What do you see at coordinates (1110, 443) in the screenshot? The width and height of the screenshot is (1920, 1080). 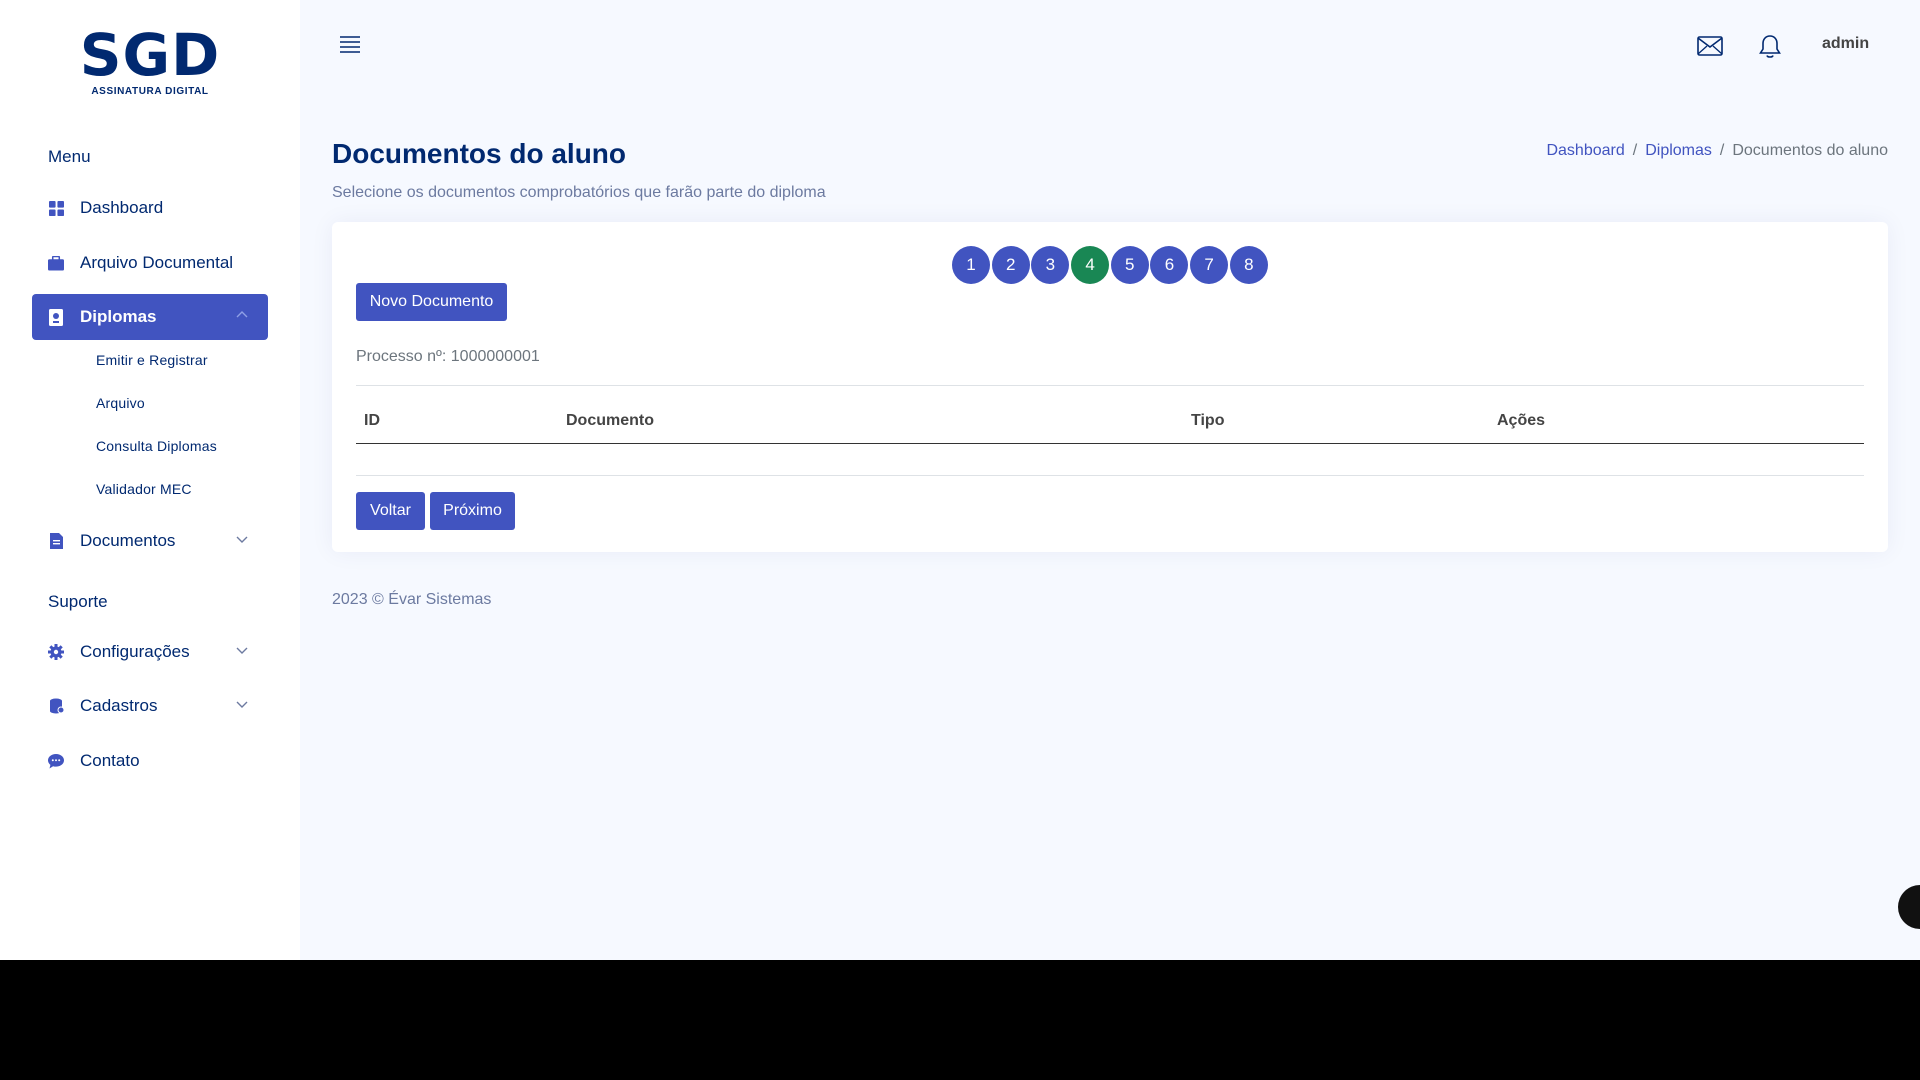 I see `table-header-underline` at bounding box center [1110, 443].